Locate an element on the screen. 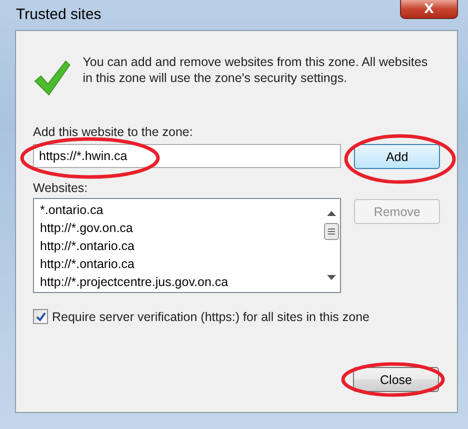 This screenshot has height=429, width=468. website-input-field: https://*.hwin.ca is located at coordinates (187, 156).